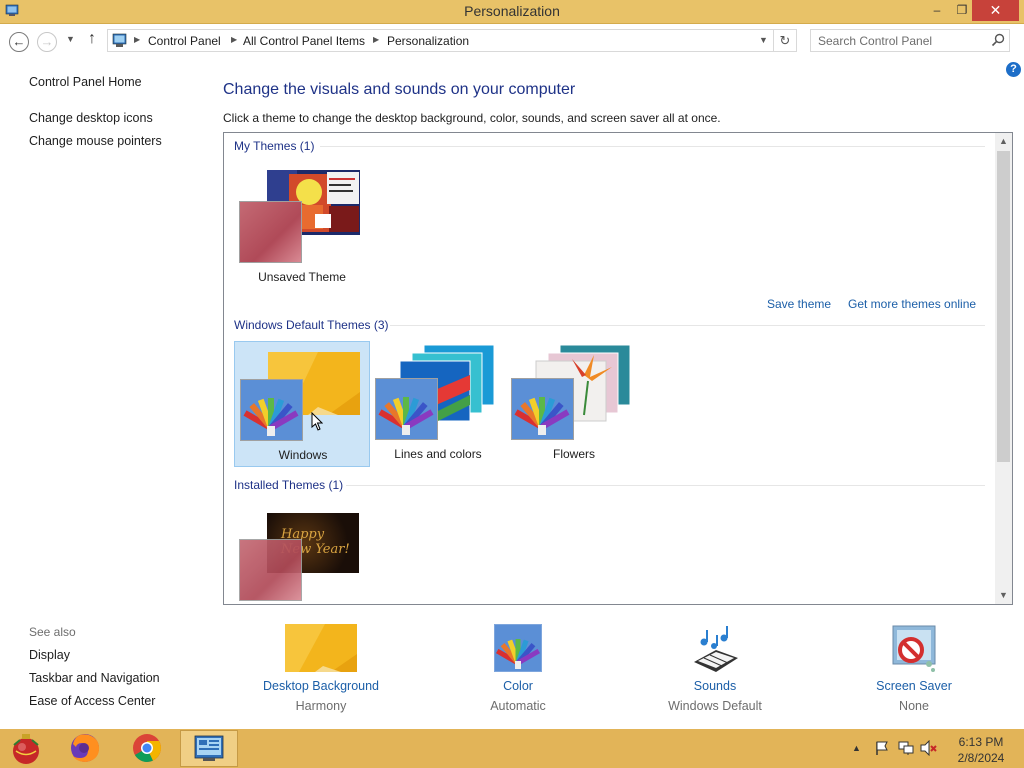 The width and height of the screenshot is (1024, 768). Describe the element at coordinates (715, 686) in the screenshot. I see `sounds-label: Sounds` at that location.